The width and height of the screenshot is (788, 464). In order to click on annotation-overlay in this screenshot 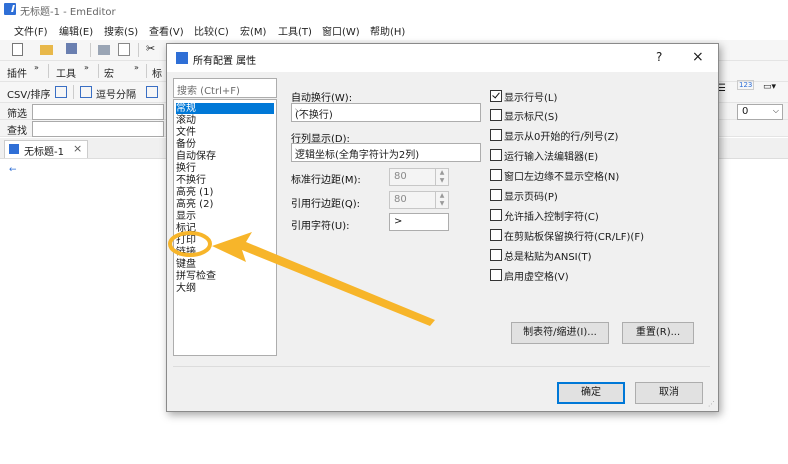, I will do `click(301, 278)`.